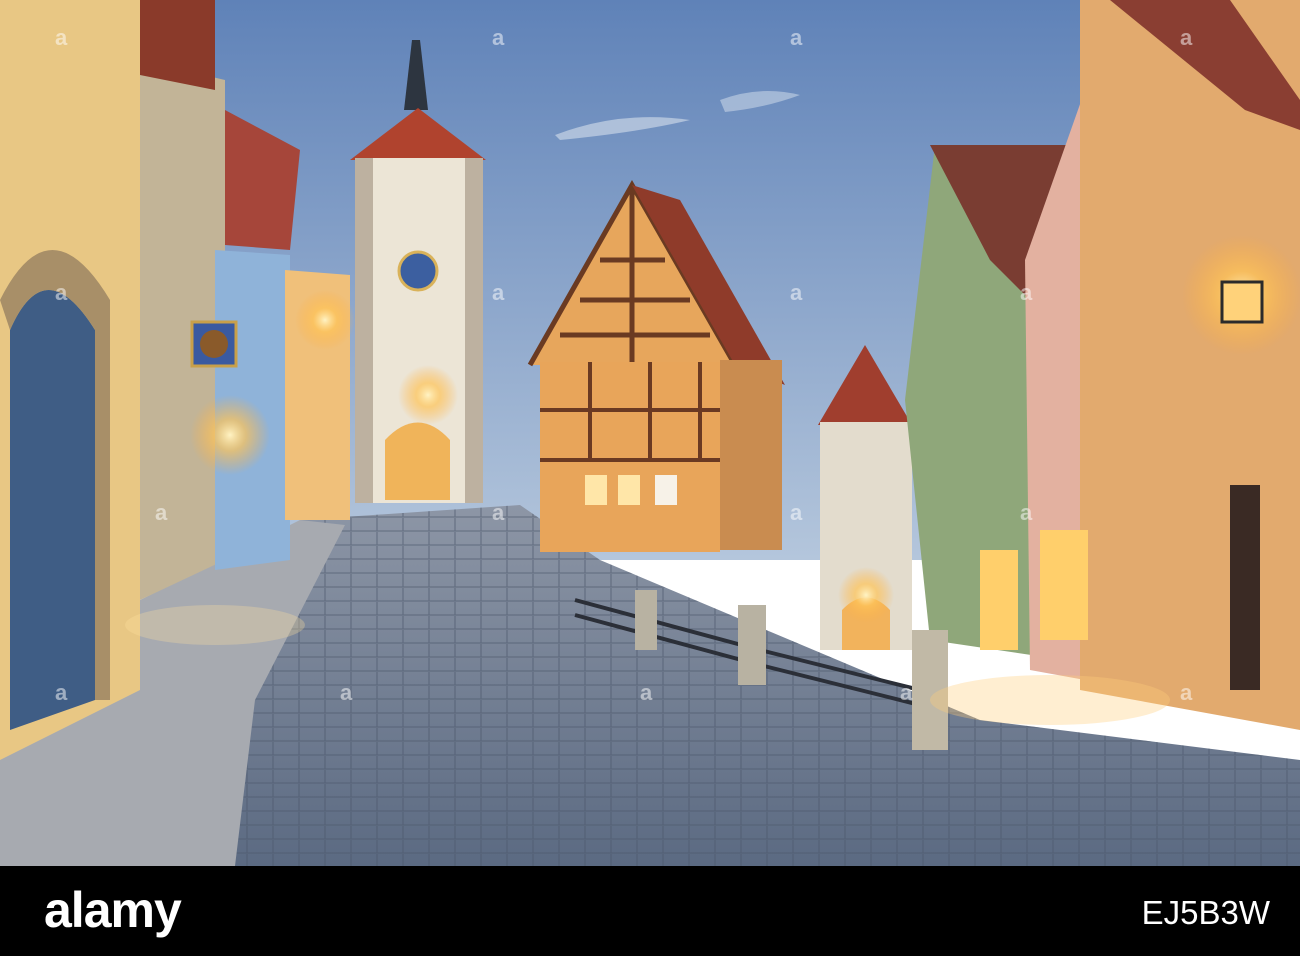  What do you see at coordinates (417, 461) in the screenshot?
I see `tower-gate-arch` at bounding box center [417, 461].